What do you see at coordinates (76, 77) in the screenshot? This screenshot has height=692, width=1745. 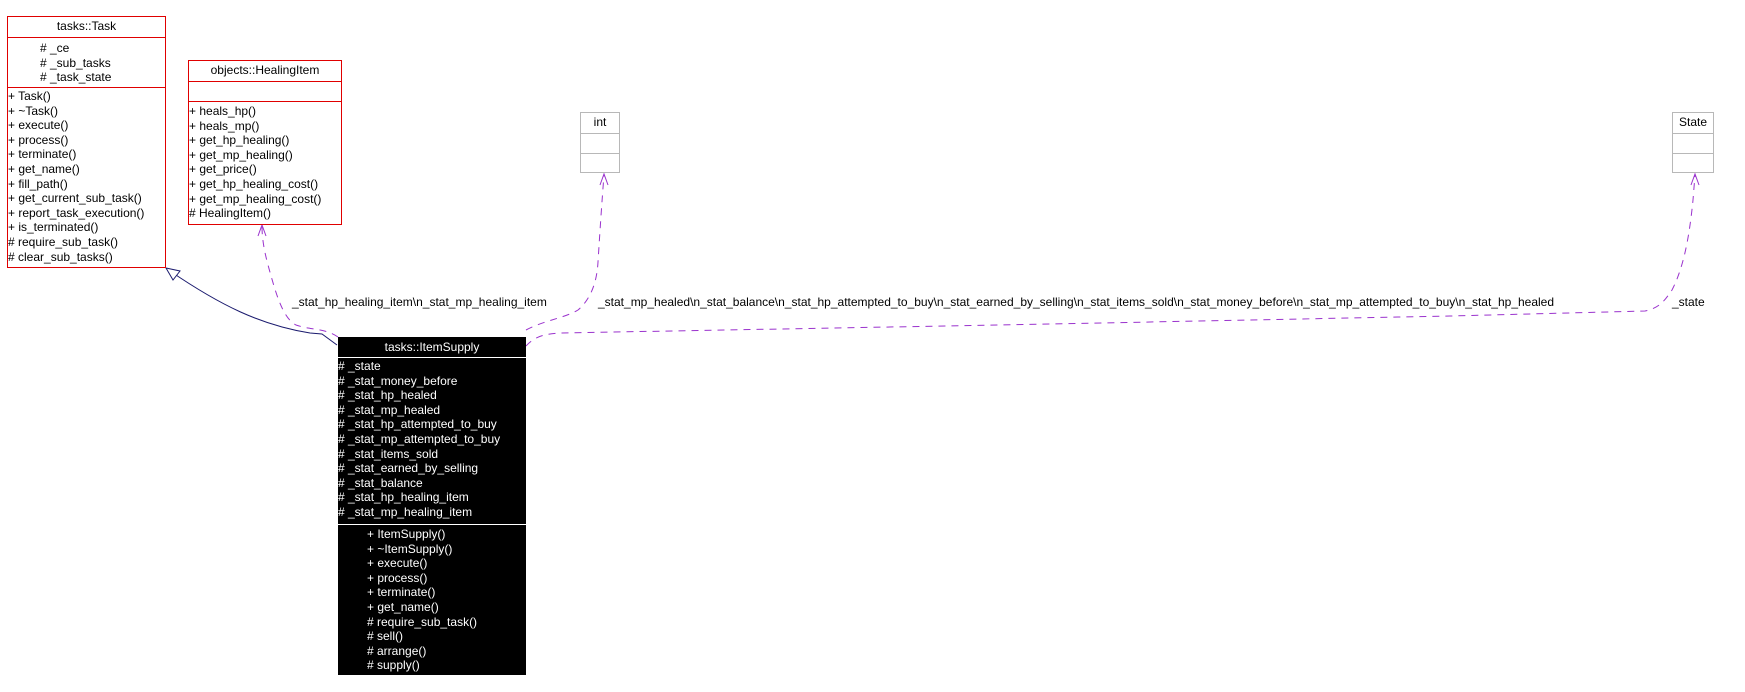 I see `attribute: # _task_state` at bounding box center [76, 77].